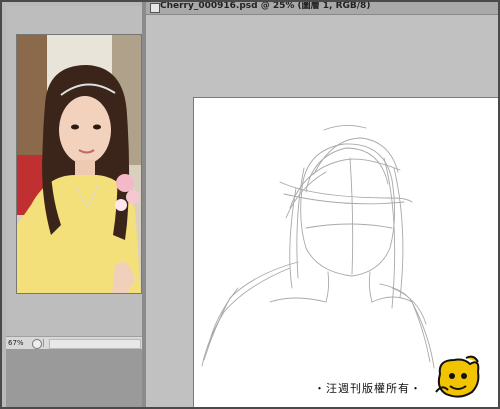  I want to click on status-bar: 67%, so click(74, 342).